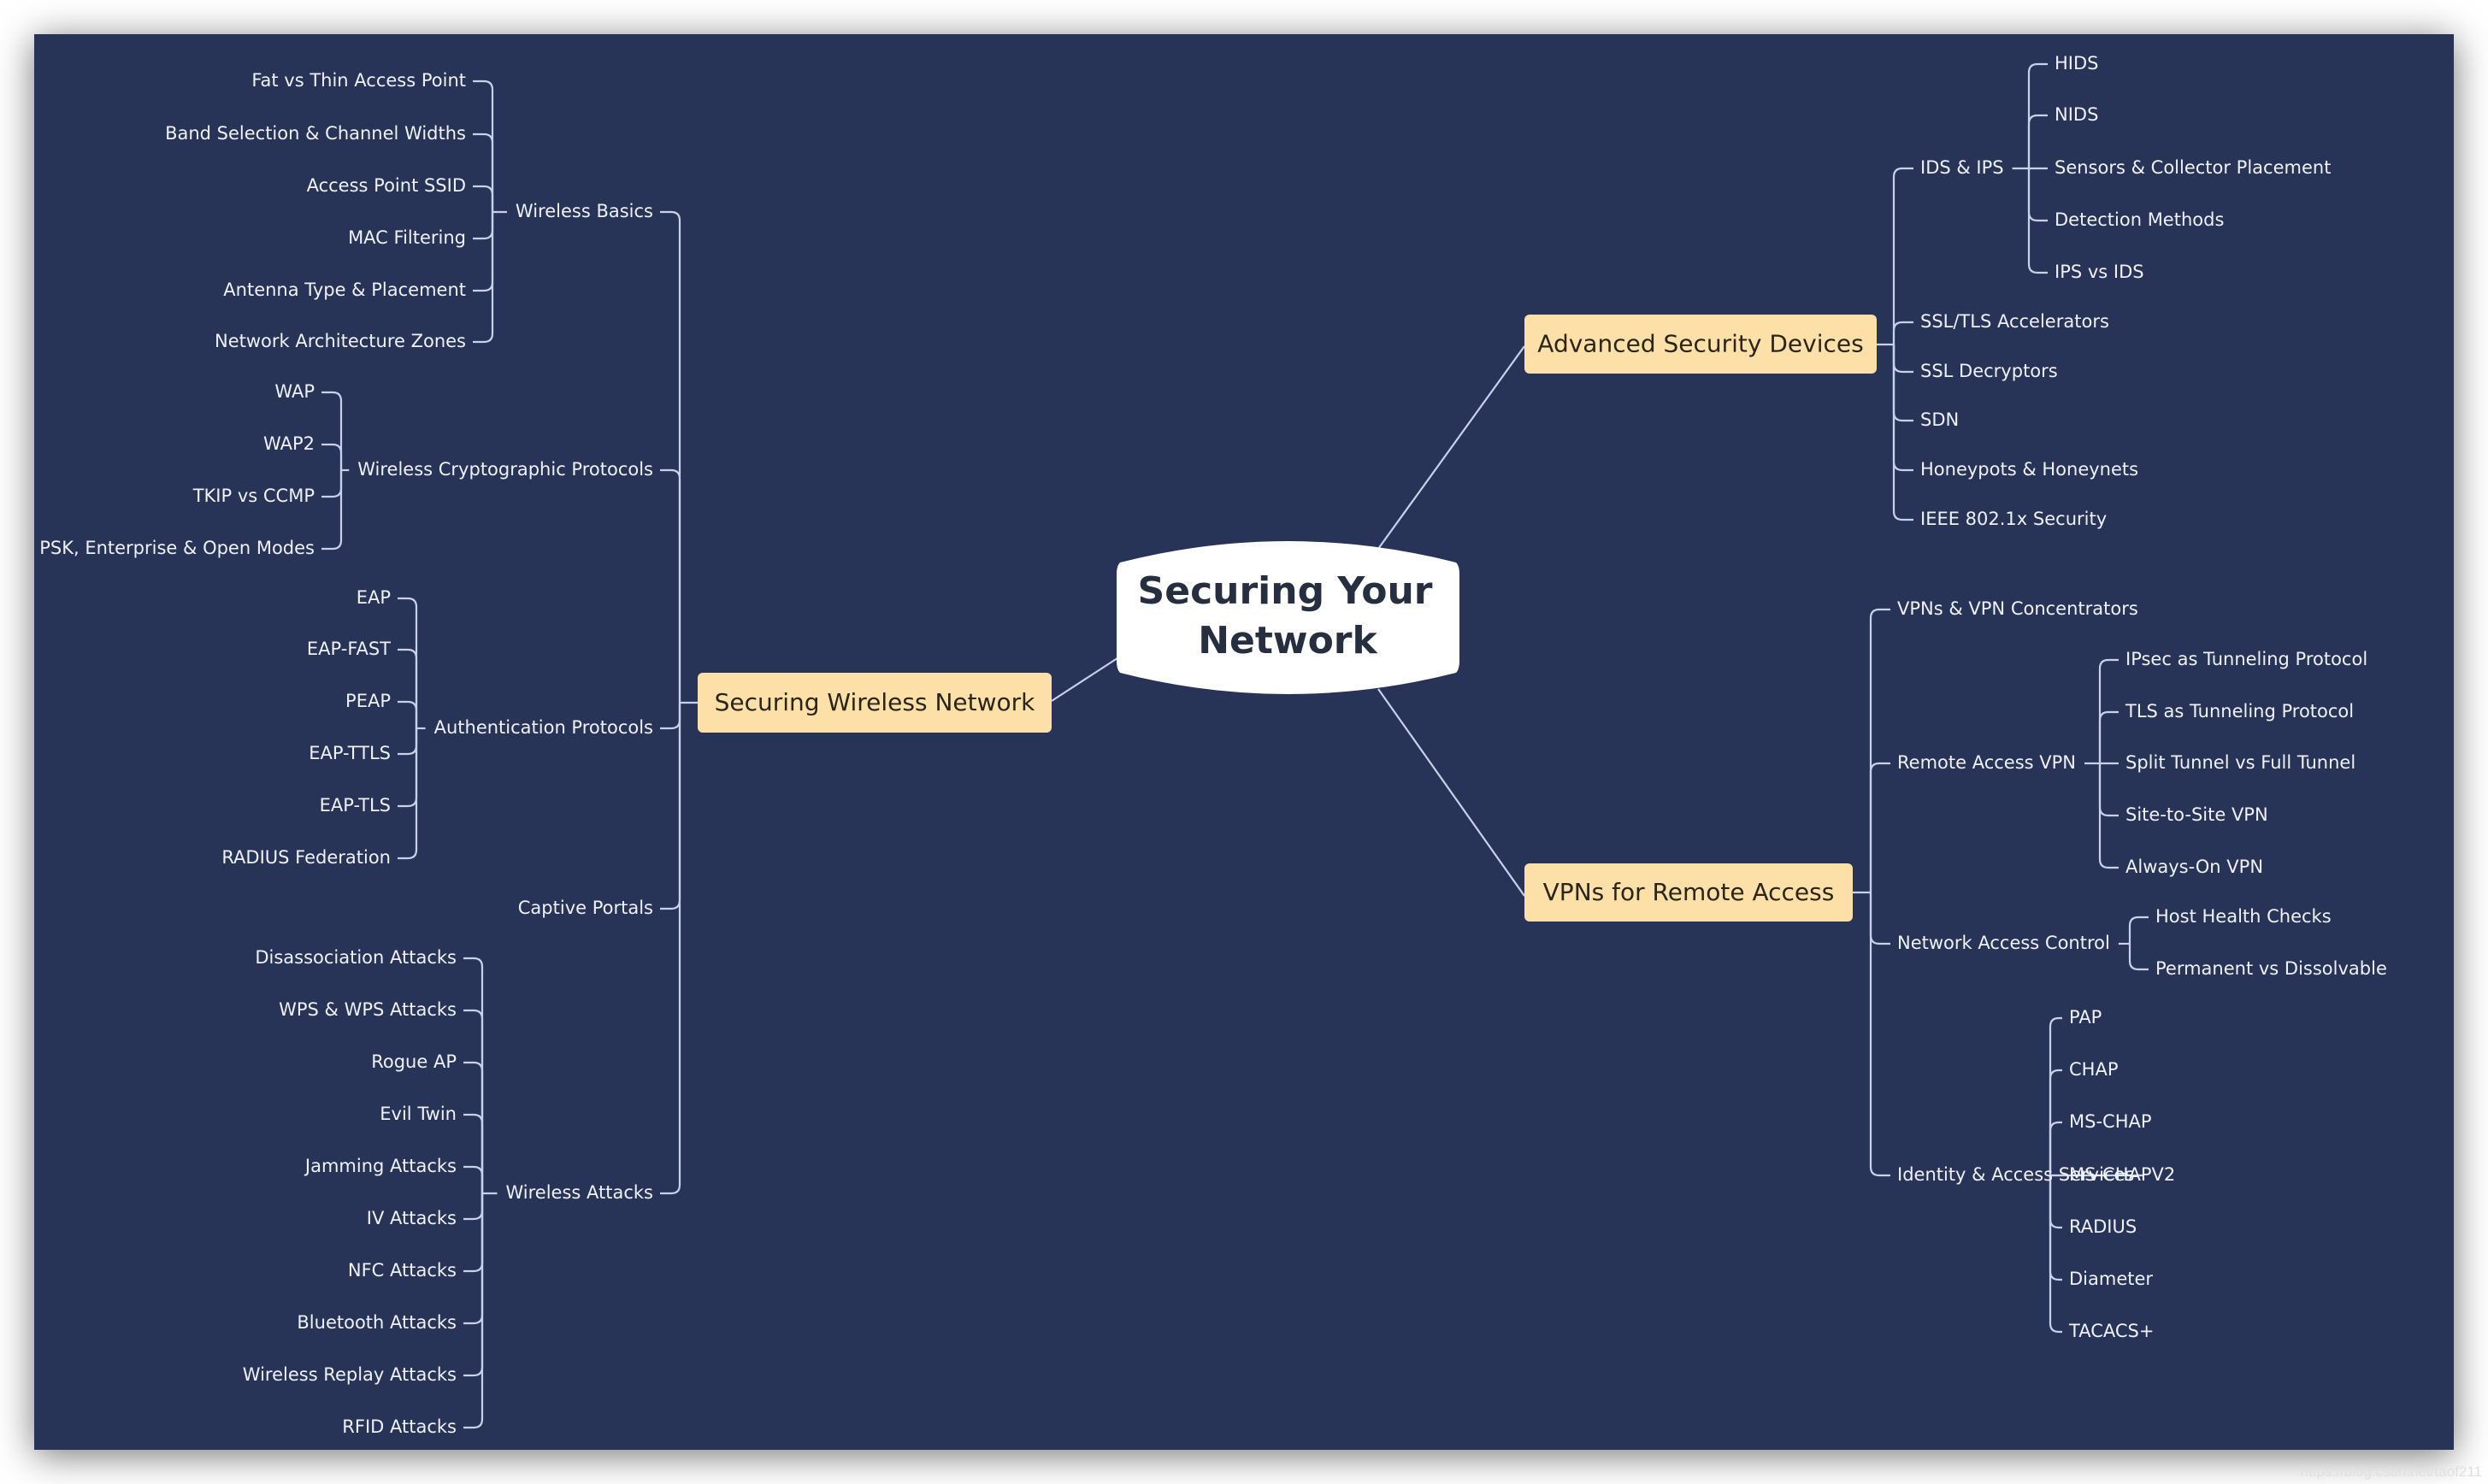  What do you see at coordinates (2111, 1331) in the screenshot?
I see `leaf-tacacs: TACACS+` at bounding box center [2111, 1331].